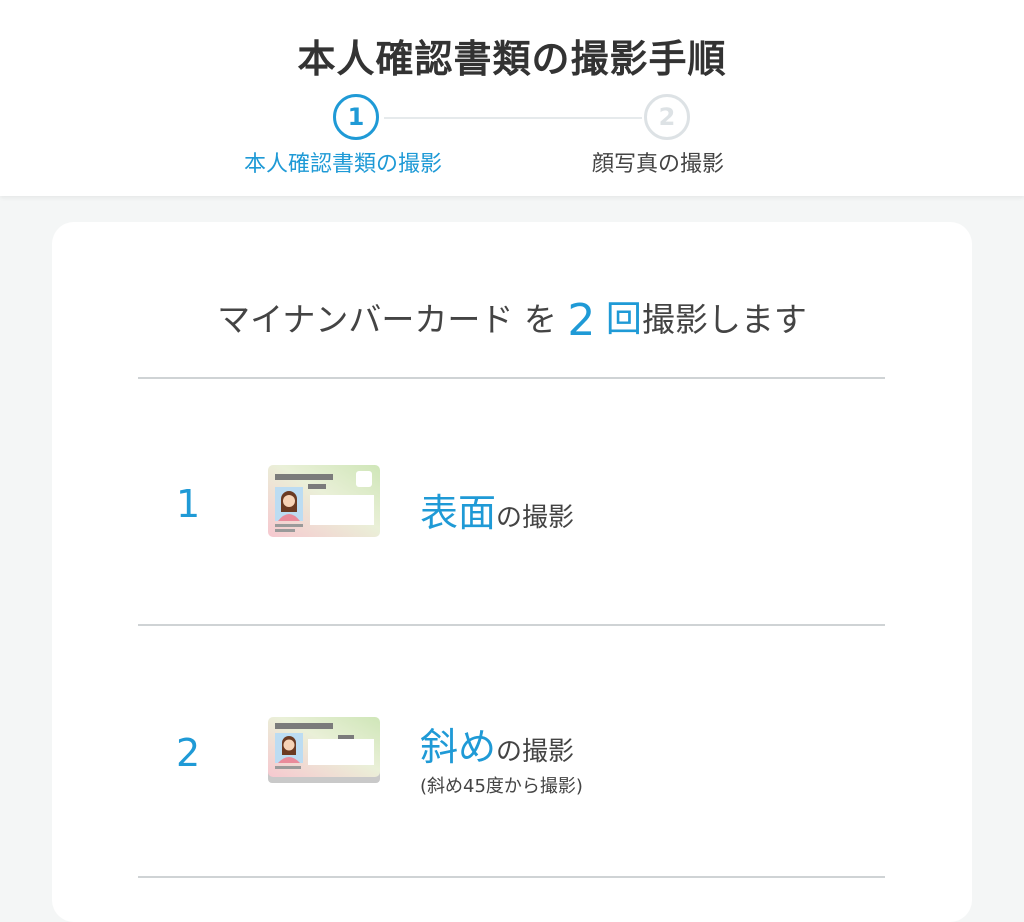  Describe the element at coordinates (623, 319) in the screenshot. I see `headline-unit: 回` at that location.